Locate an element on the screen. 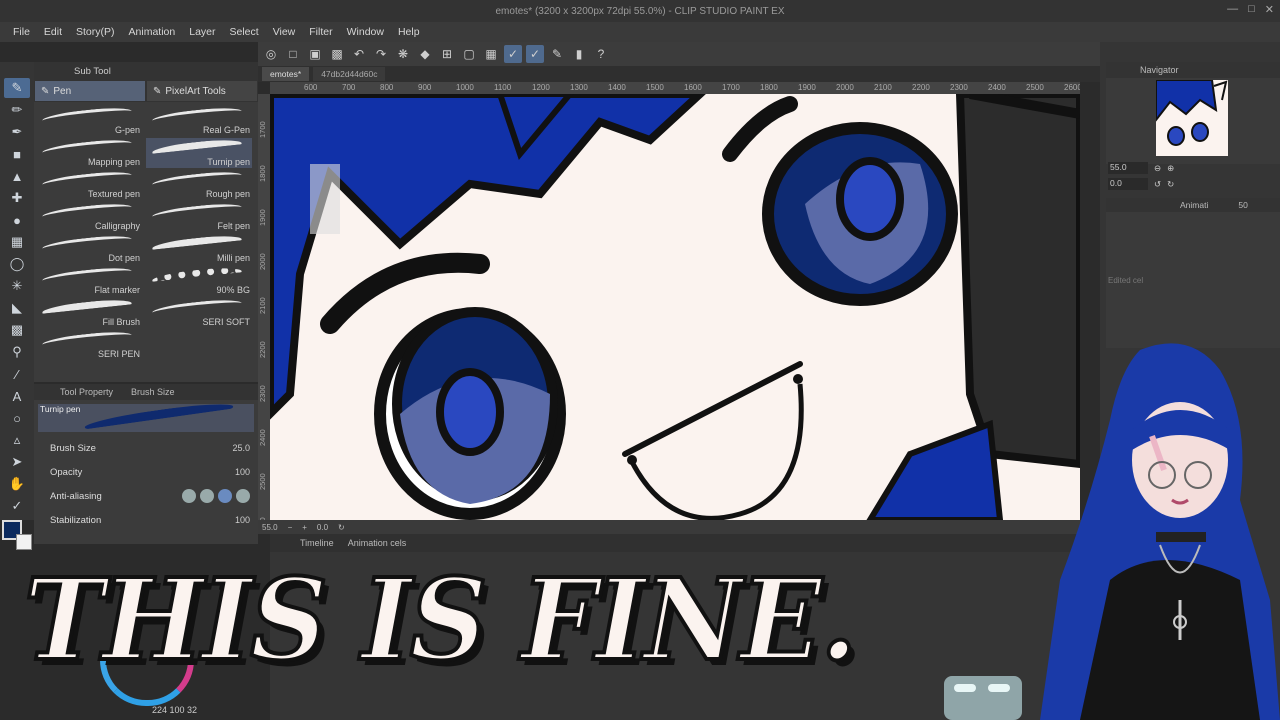 The width and height of the screenshot is (1280, 720). tab-timeline: Timeline is located at coordinates (317, 543).